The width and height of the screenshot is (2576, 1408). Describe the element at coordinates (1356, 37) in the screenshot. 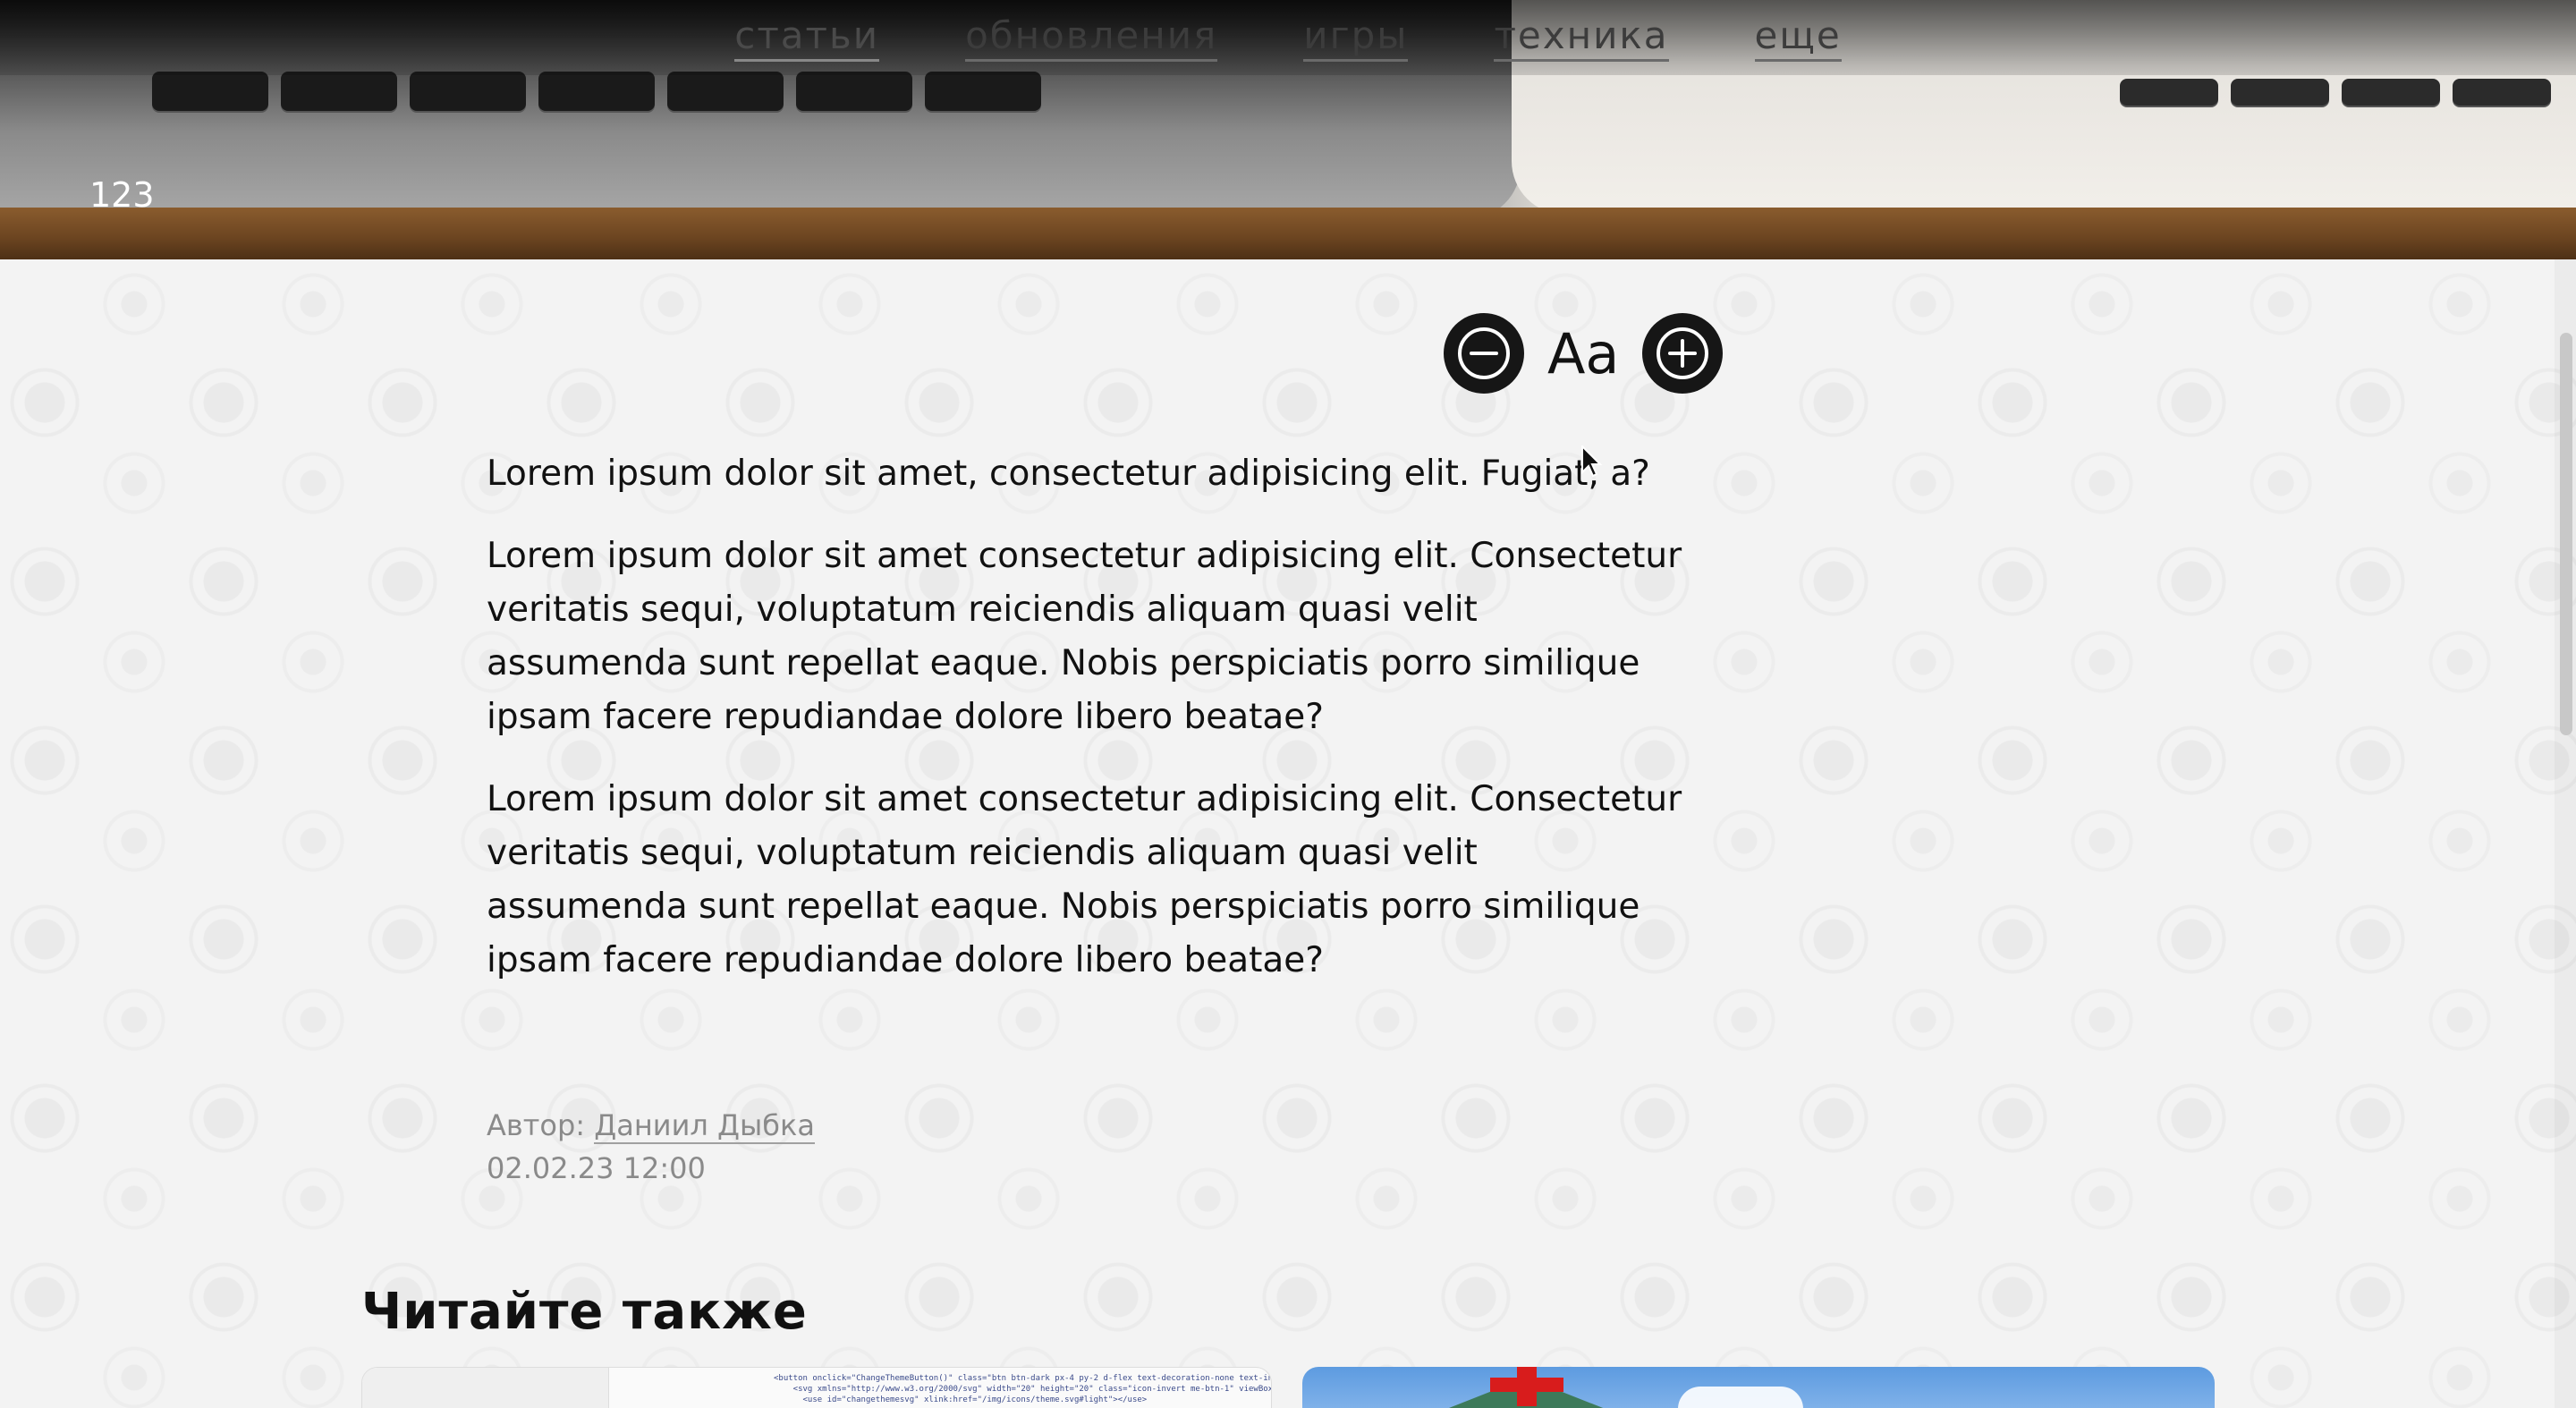

I see `nav-item-games: игры` at that location.